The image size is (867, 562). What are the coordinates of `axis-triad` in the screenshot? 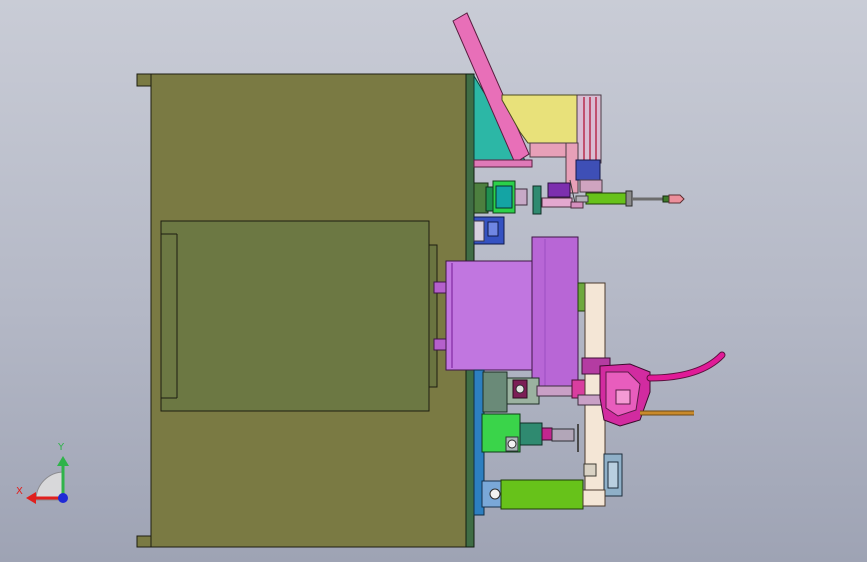 It's located at (47, 480).